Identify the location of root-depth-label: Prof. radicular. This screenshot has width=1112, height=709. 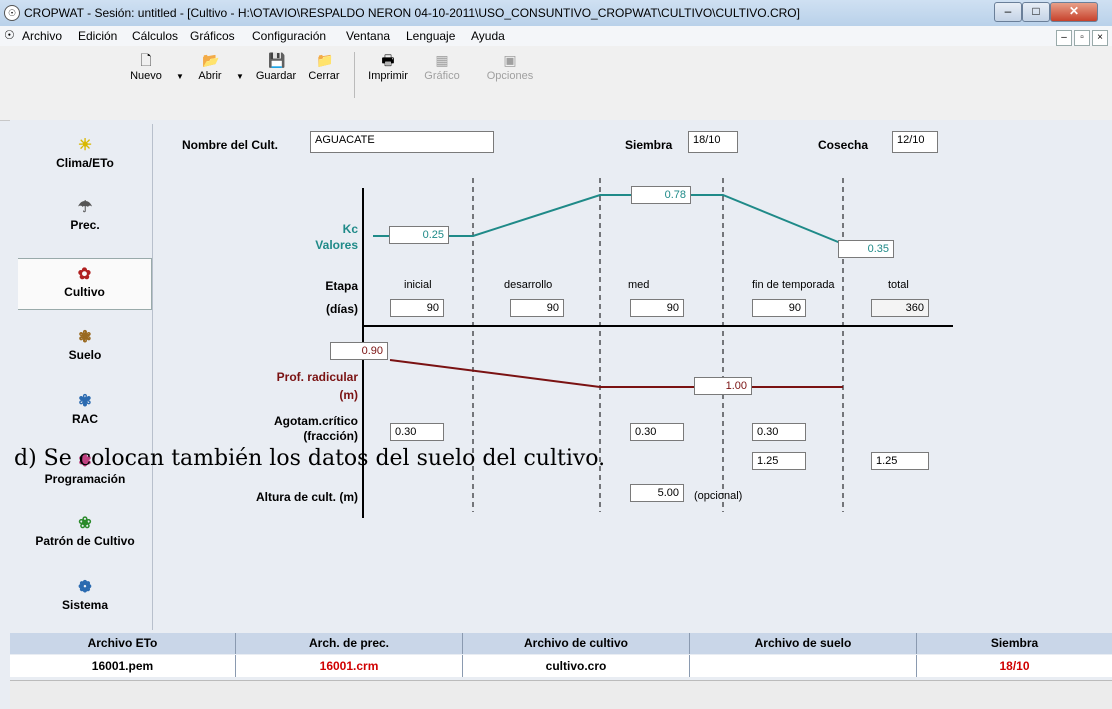
(317, 377).